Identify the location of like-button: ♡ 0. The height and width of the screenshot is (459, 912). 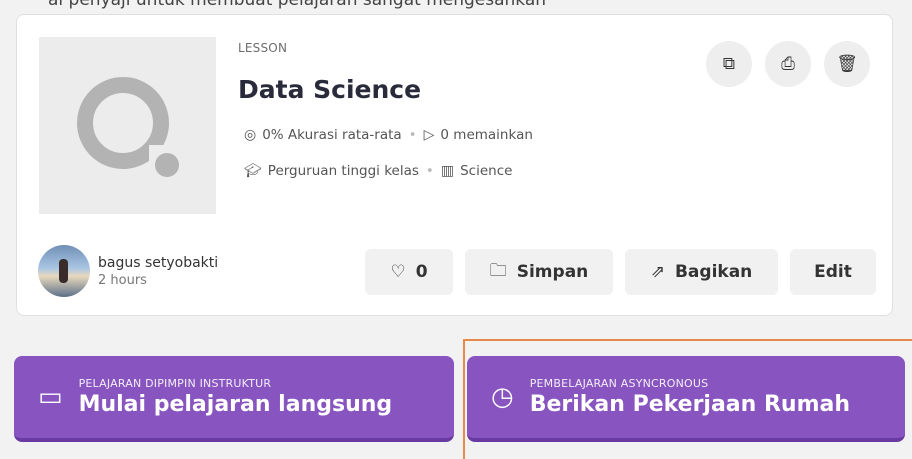
(409, 272).